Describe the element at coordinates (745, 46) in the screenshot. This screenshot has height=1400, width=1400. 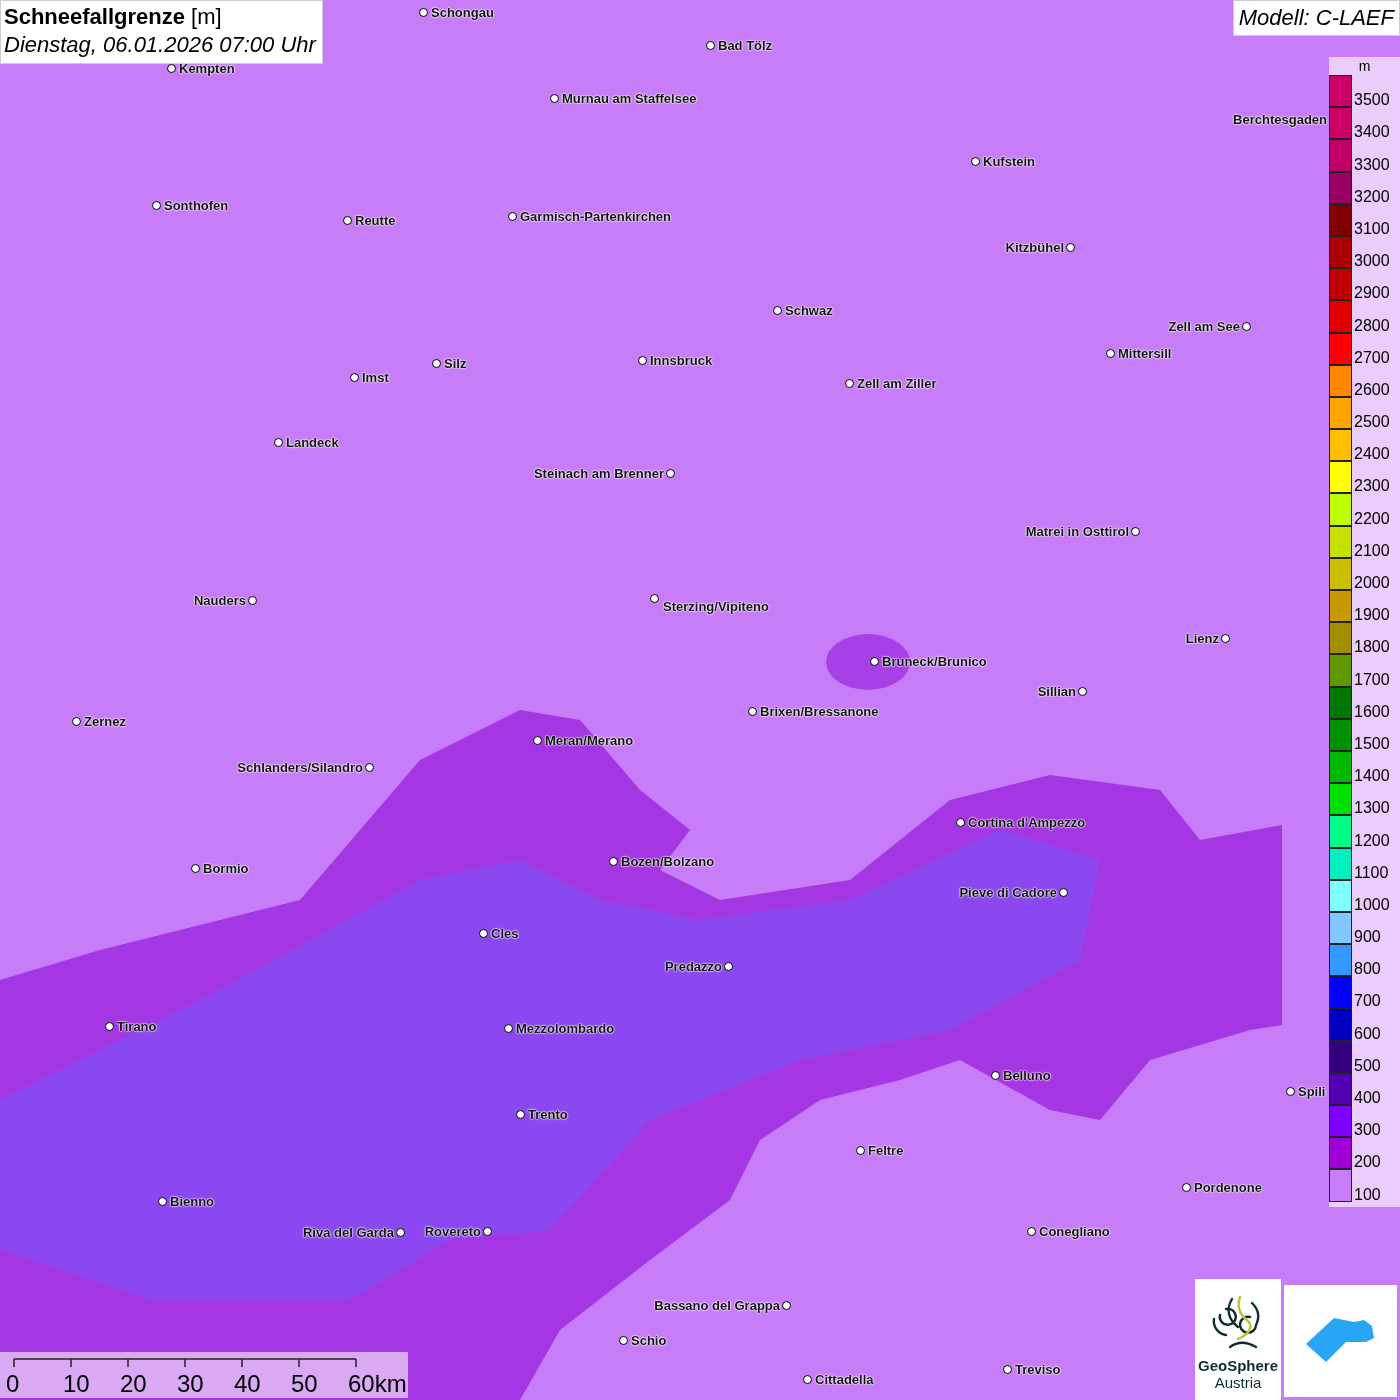
I see `city-label: Bad Tölz` at that location.